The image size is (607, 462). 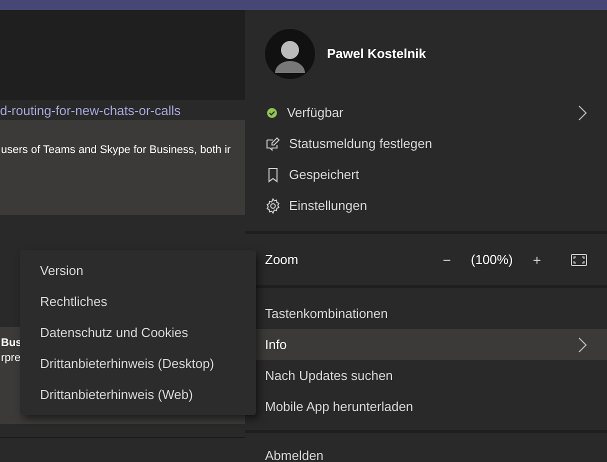 What do you see at coordinates (138, 394) in the screenshot?
I see `submenu-item: Drittanbieterhinweis (Web)` at bounding box center [138, 394].